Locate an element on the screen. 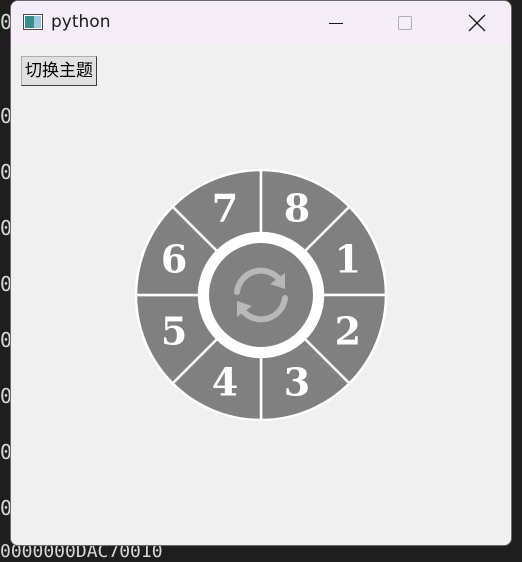 The height and width of the screenshot is (562, 522). close-button is located at coordinates (477, 23).